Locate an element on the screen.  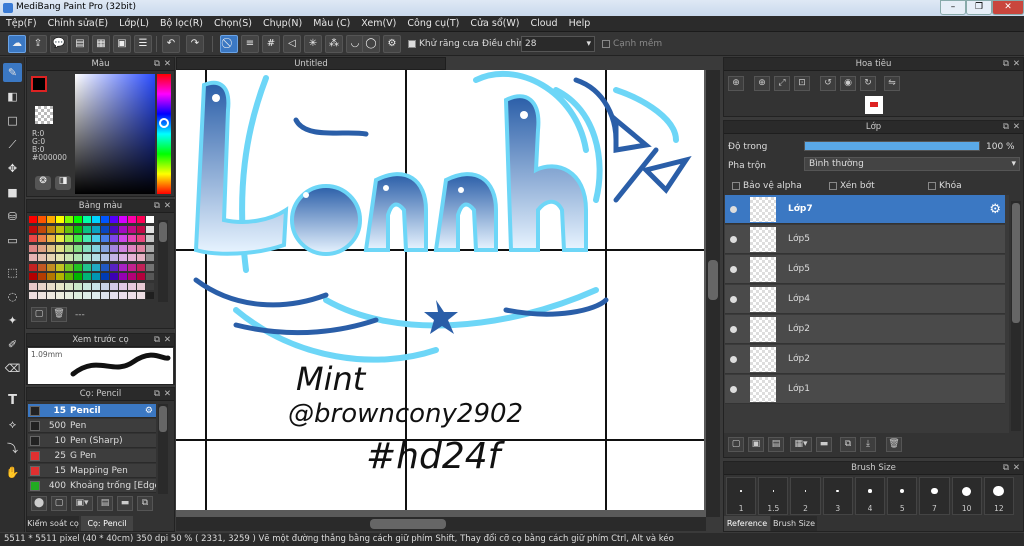
close-button: ✕ is located at coordinates (1008, 7).